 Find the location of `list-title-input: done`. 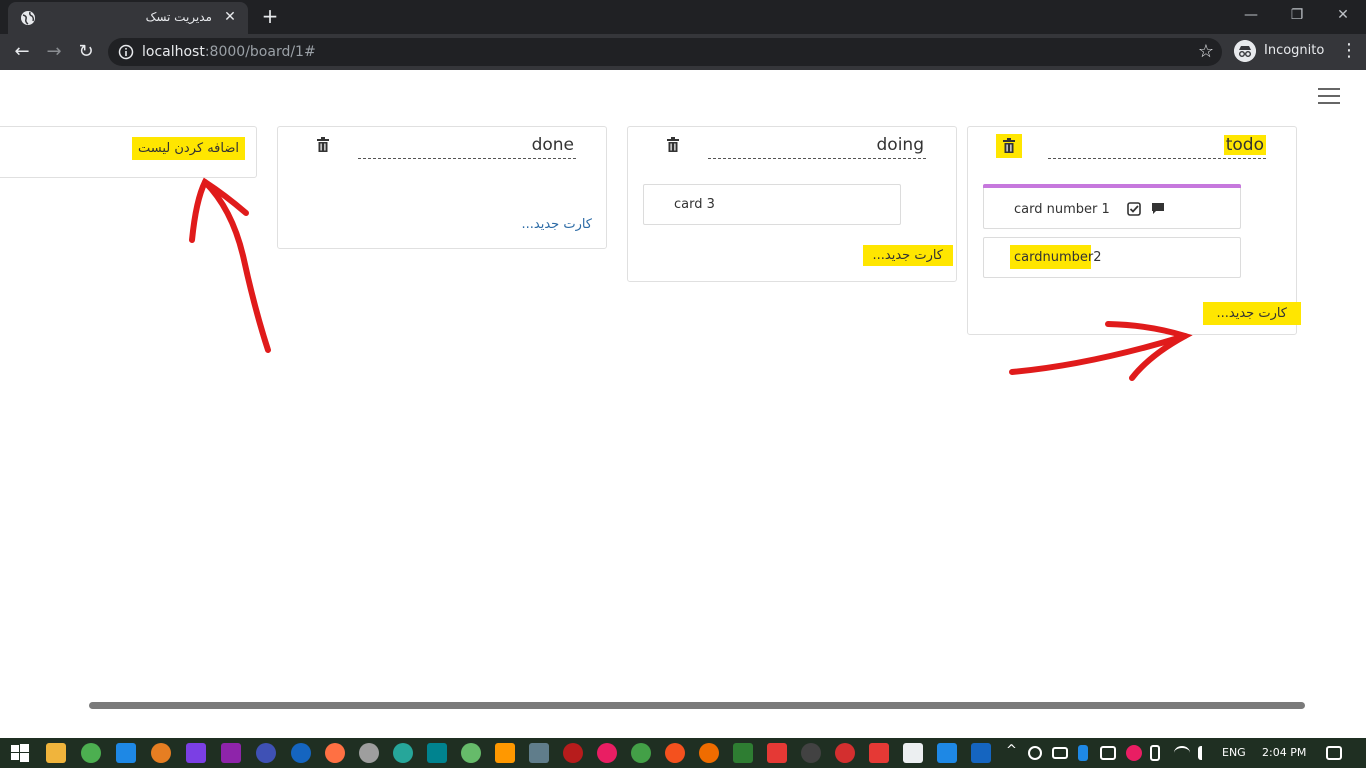

list-title-input: done is located at coordinates (467, 147).